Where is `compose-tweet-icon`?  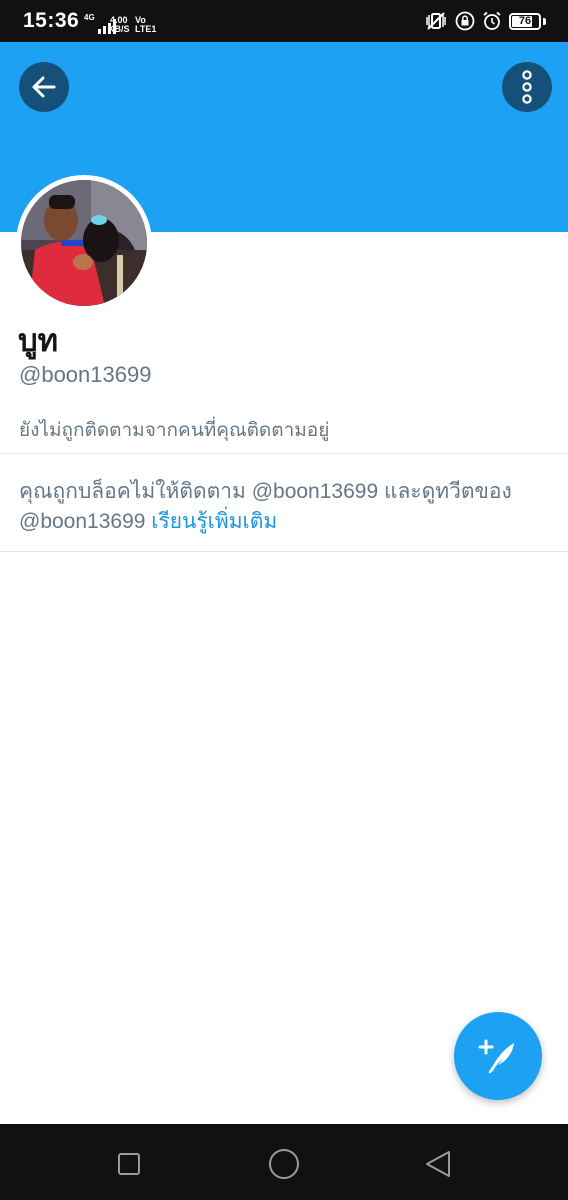
compose-tweet-icon is located at coordinates (496, 1056).